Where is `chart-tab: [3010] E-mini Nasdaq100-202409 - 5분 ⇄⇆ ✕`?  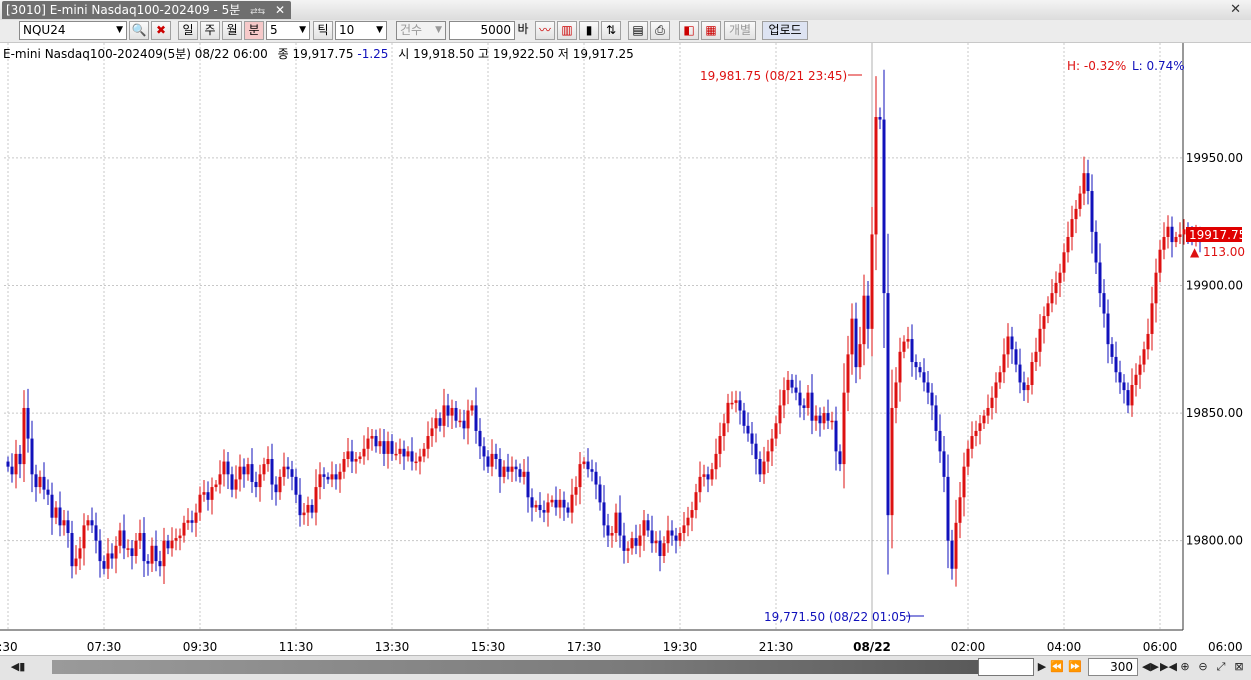
chart-tab: [3010] E-mini Nasdaq100-202409 - 5분 ⇄⇆ ✕ is located at coordinates (147, 10).